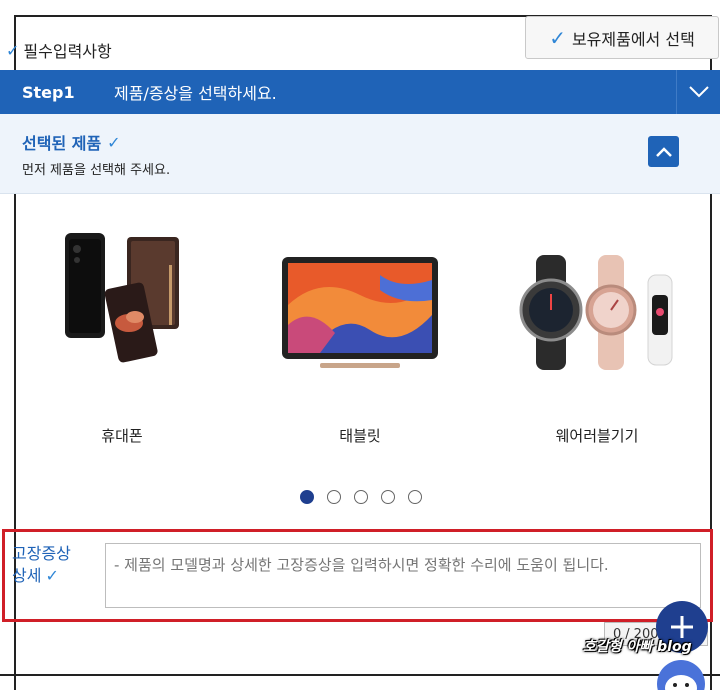  I want to click on select-owned-product-button: ✓ 보유제품에서 선택, so click(622, 37).